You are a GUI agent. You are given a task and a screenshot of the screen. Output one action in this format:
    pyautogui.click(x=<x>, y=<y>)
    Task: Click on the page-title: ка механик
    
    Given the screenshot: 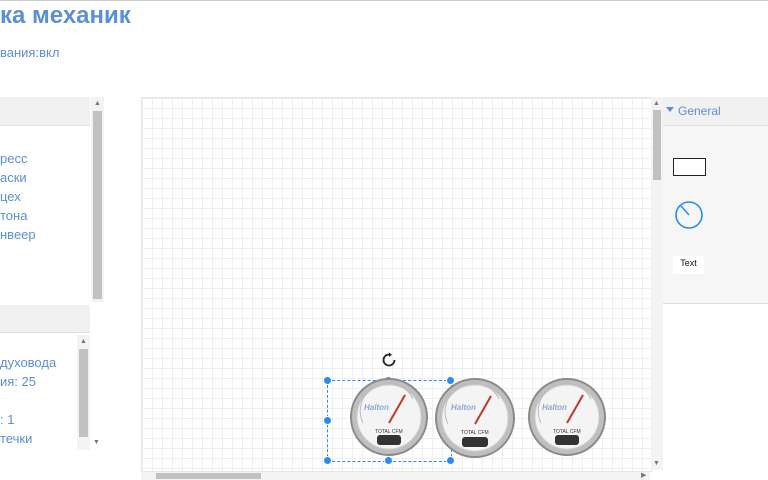 What is the action you would take?
    pyautogui.click(x=65, y=15)
    